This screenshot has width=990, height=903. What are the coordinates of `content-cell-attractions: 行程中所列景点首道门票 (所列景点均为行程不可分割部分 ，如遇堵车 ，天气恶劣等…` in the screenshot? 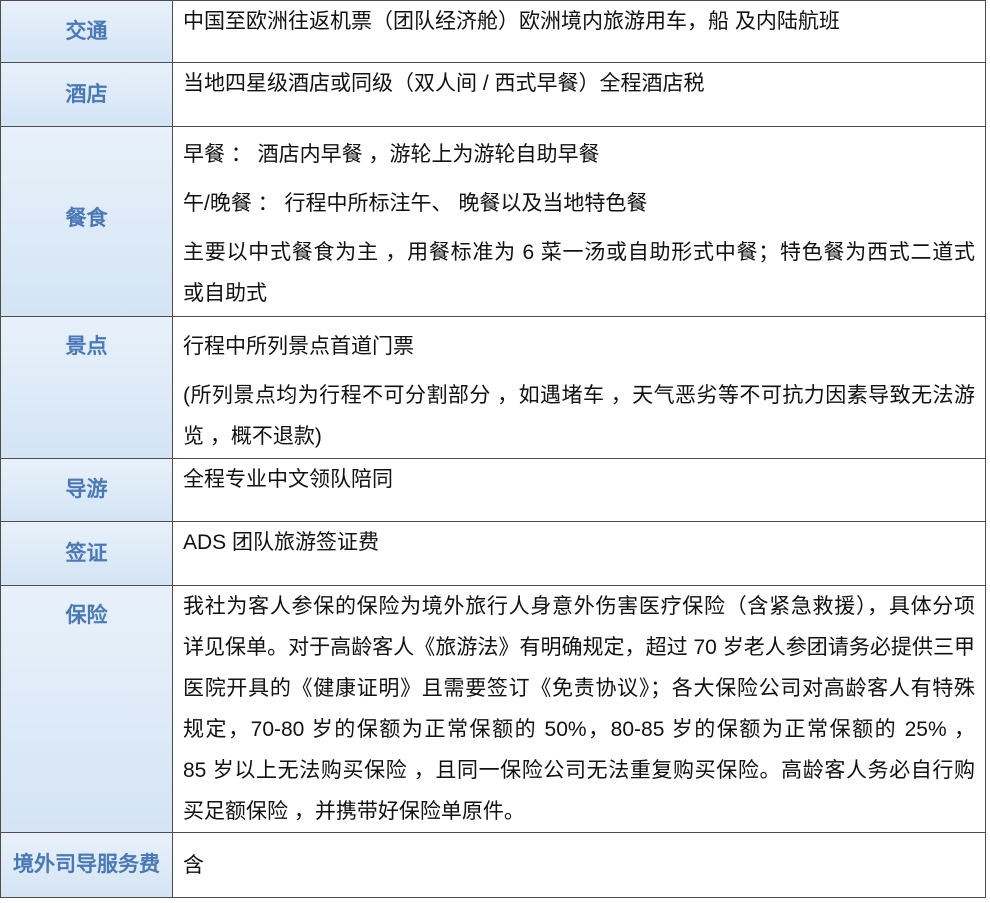 It's located at (579, 387).